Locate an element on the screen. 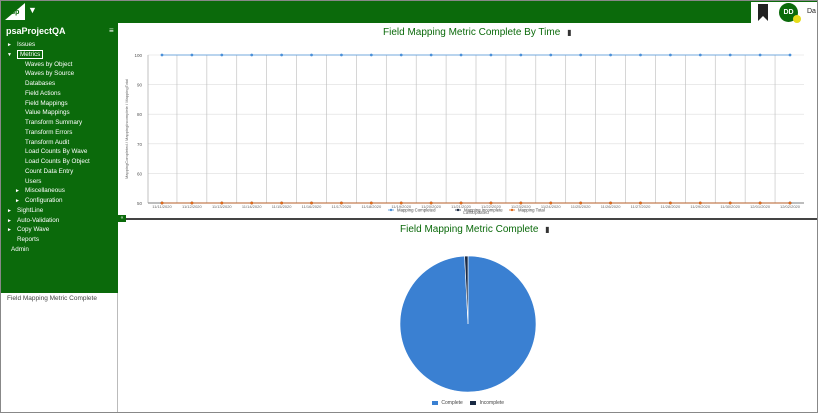  y-tick-label: 100 is located at coordinates (138, 55).